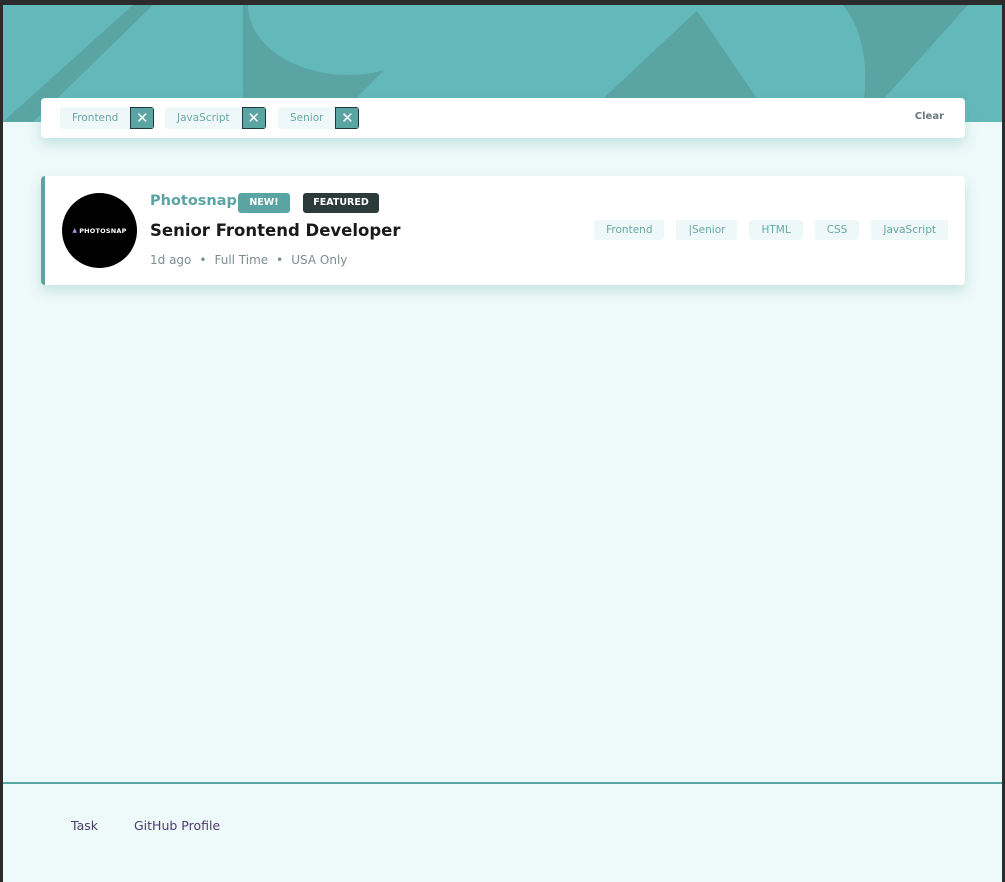  I want to click on job-position-title: Senior Frontend Developer, so click(275, 230).